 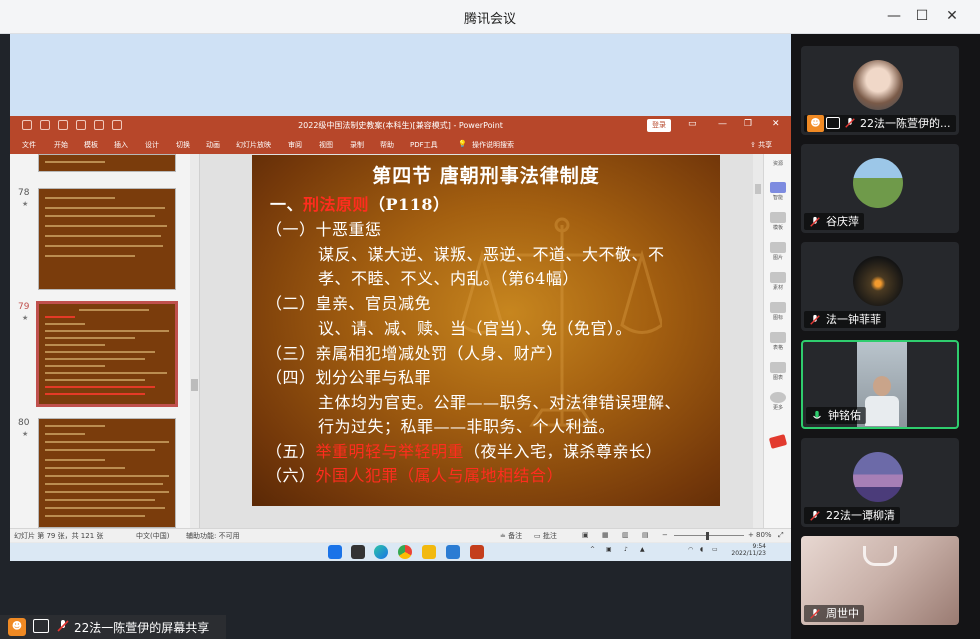 I want to click on slide-line-1-prefix: 一、, so click(x=287, y=204).